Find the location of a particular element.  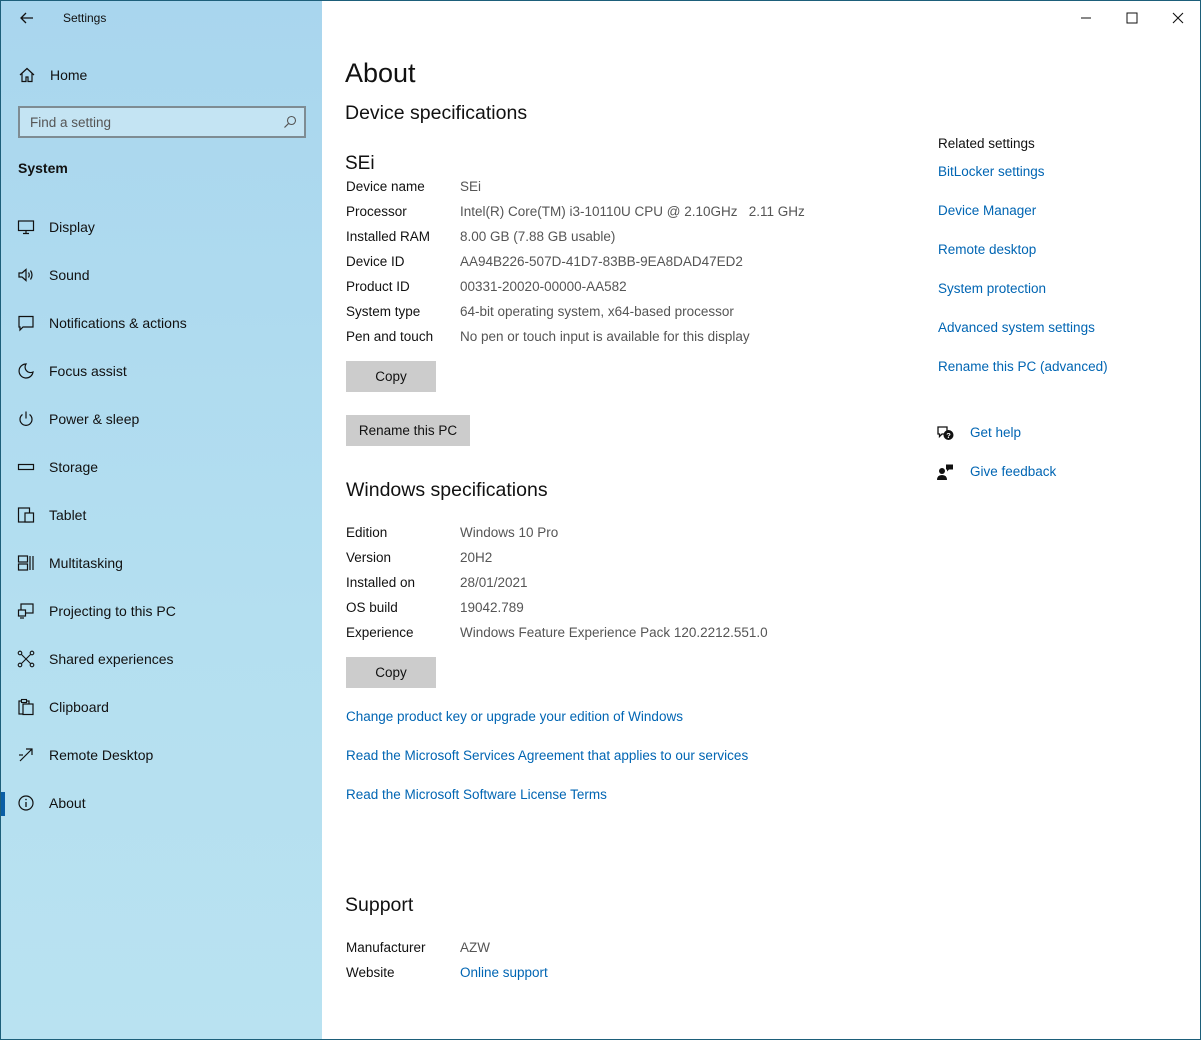

tablet-icon is located at coordinates (26, 515).